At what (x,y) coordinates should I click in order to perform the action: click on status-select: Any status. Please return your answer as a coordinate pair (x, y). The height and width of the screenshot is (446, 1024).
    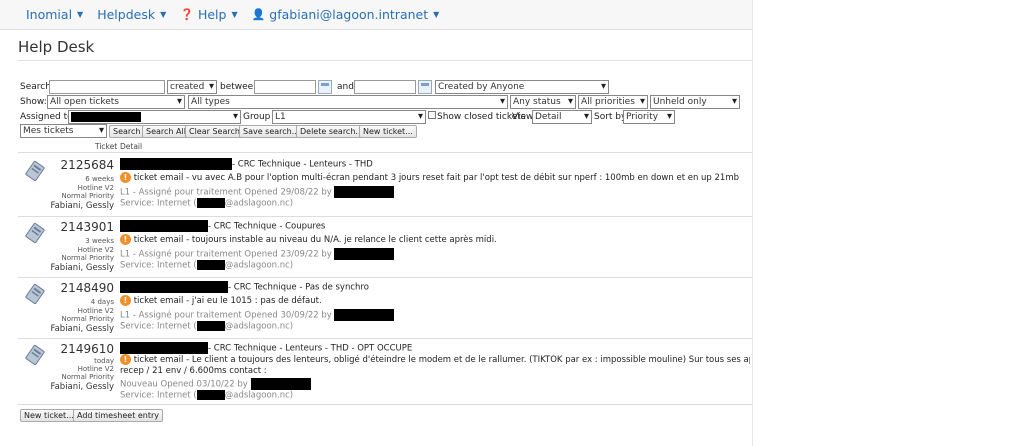
    Looking at the image, I should click on (543, 102).